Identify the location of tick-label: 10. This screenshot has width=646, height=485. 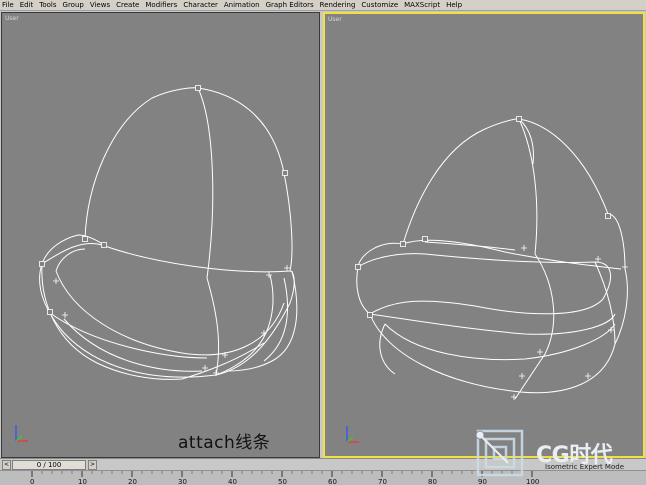
(82, 481).